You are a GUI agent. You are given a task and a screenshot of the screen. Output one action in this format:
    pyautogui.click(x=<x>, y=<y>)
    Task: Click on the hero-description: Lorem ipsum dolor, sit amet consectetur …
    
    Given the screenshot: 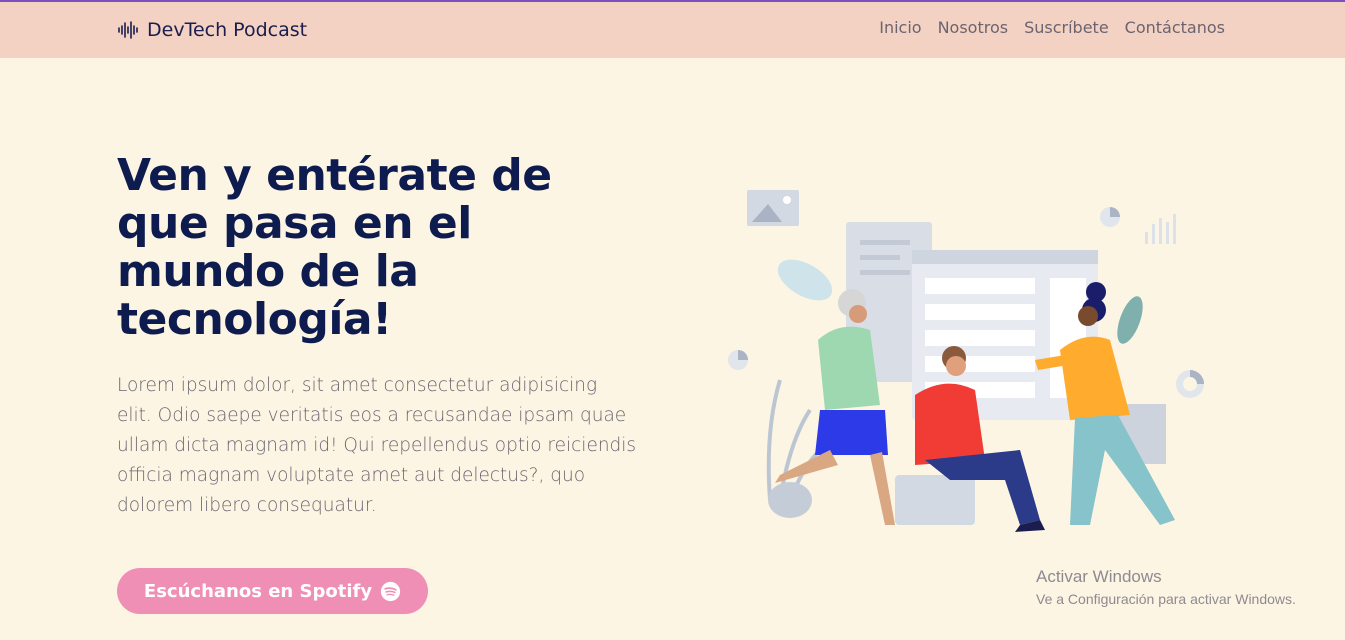 What is the action you would take?
    pyautogui.click(x=377, y=445)
    